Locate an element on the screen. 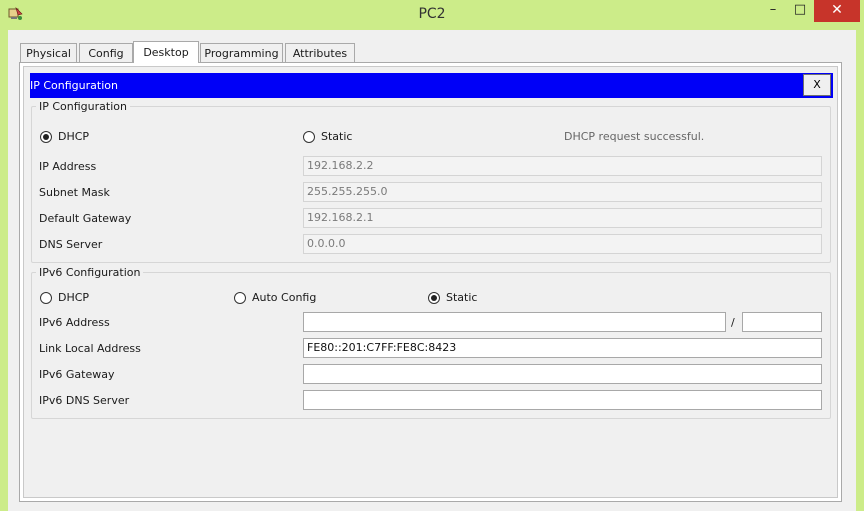 This screenshot has width=864, height=511. ipv6-auto-config-label: Auto Config is located at coordinates (284, 297).